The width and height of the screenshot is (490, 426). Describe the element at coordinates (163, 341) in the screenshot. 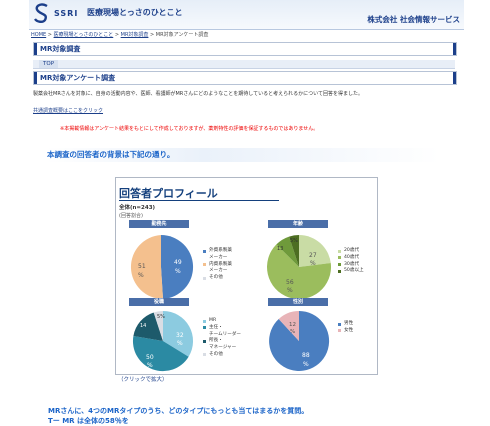

I see `position-pie-chart: 32 % 50 % 14 5%` at that location.